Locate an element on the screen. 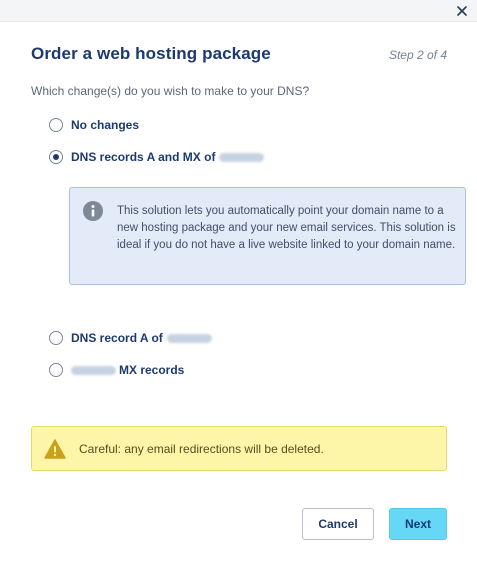 The width and height of the screenshot is (477, 564). option-no-changes: No changes is located at coordinates (94, 125).